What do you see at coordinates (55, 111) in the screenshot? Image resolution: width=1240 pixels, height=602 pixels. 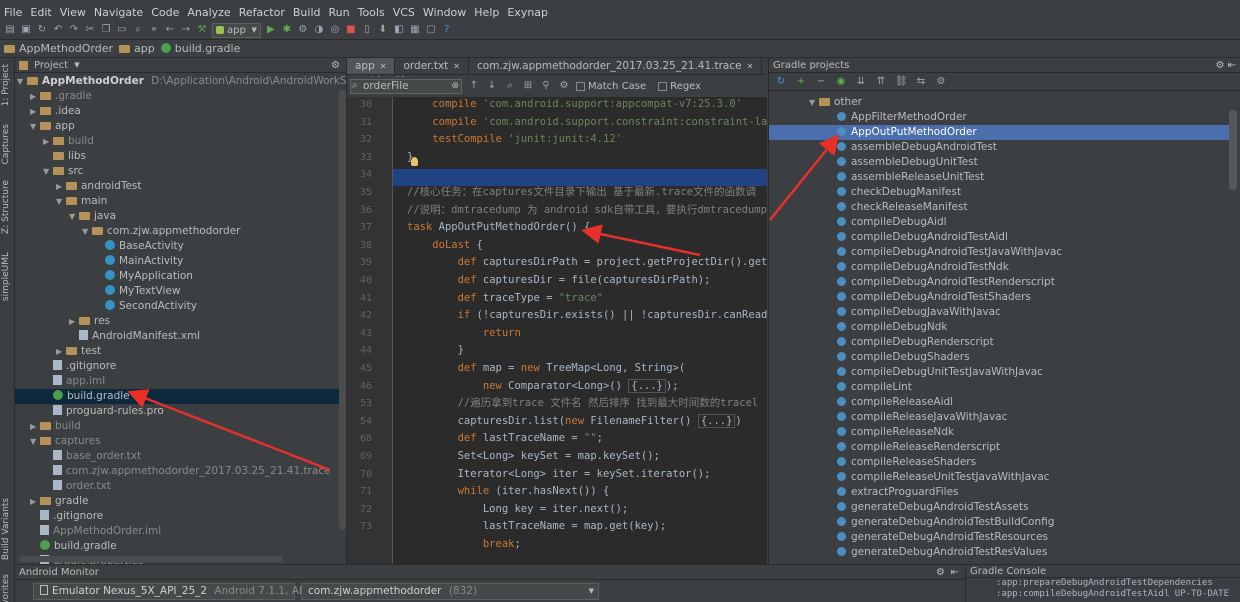 I see `tree-item: ▶ .idea` at bounding box center [55, 111].